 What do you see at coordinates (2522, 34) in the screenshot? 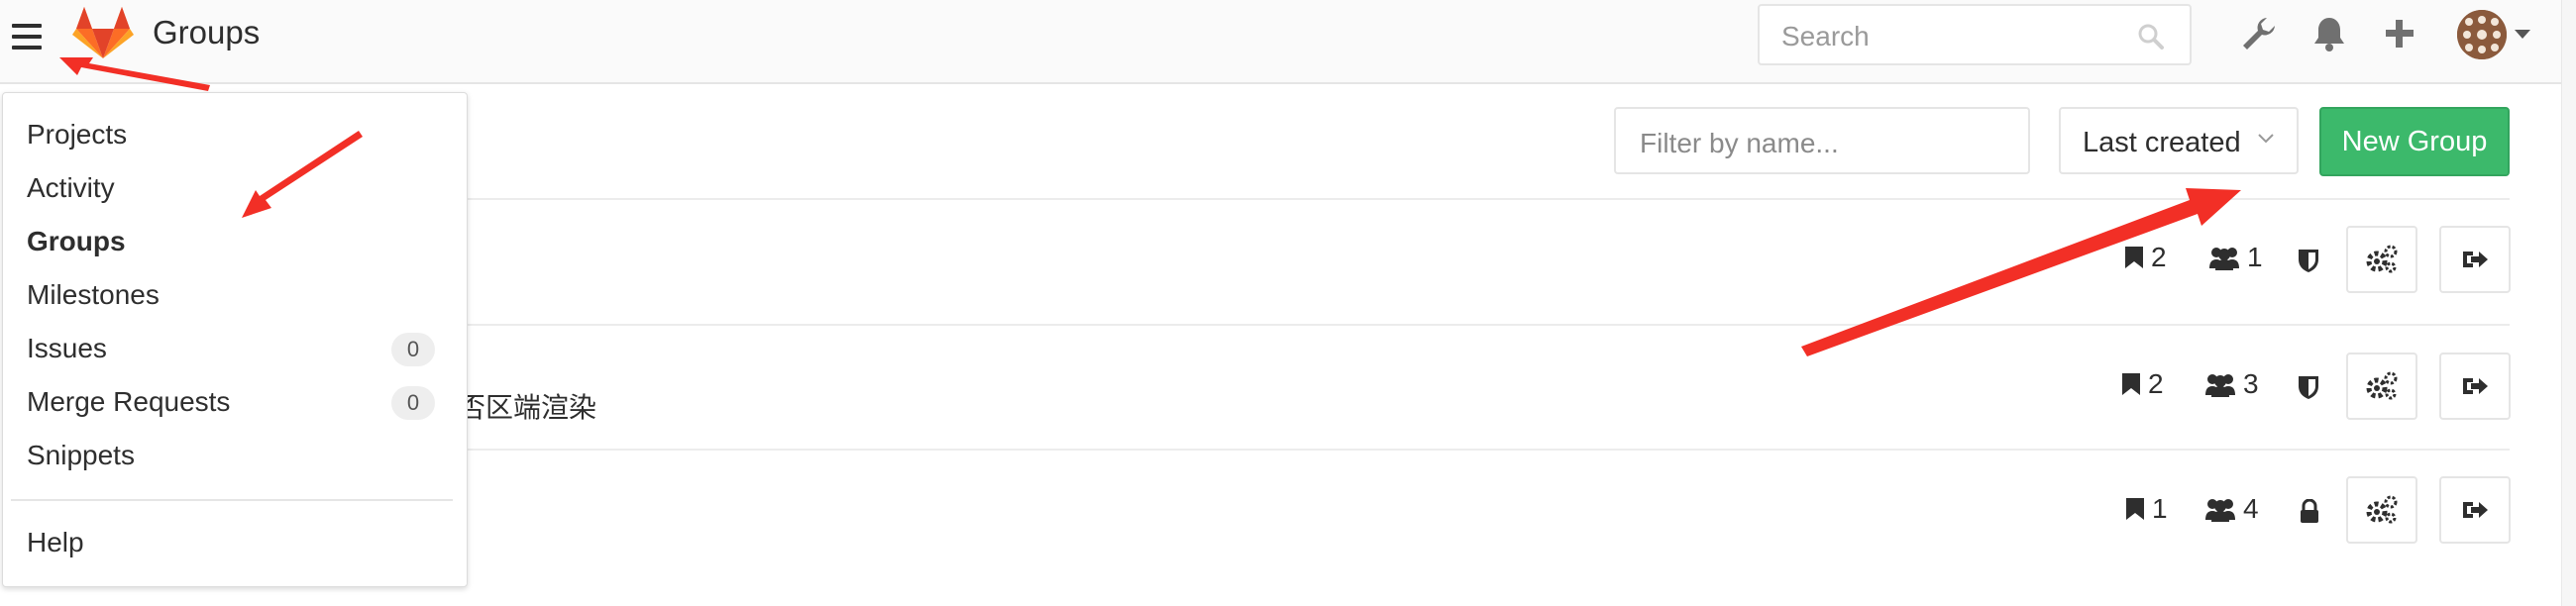
I see `caret-down-icon` at bounding box center [2522, 34].